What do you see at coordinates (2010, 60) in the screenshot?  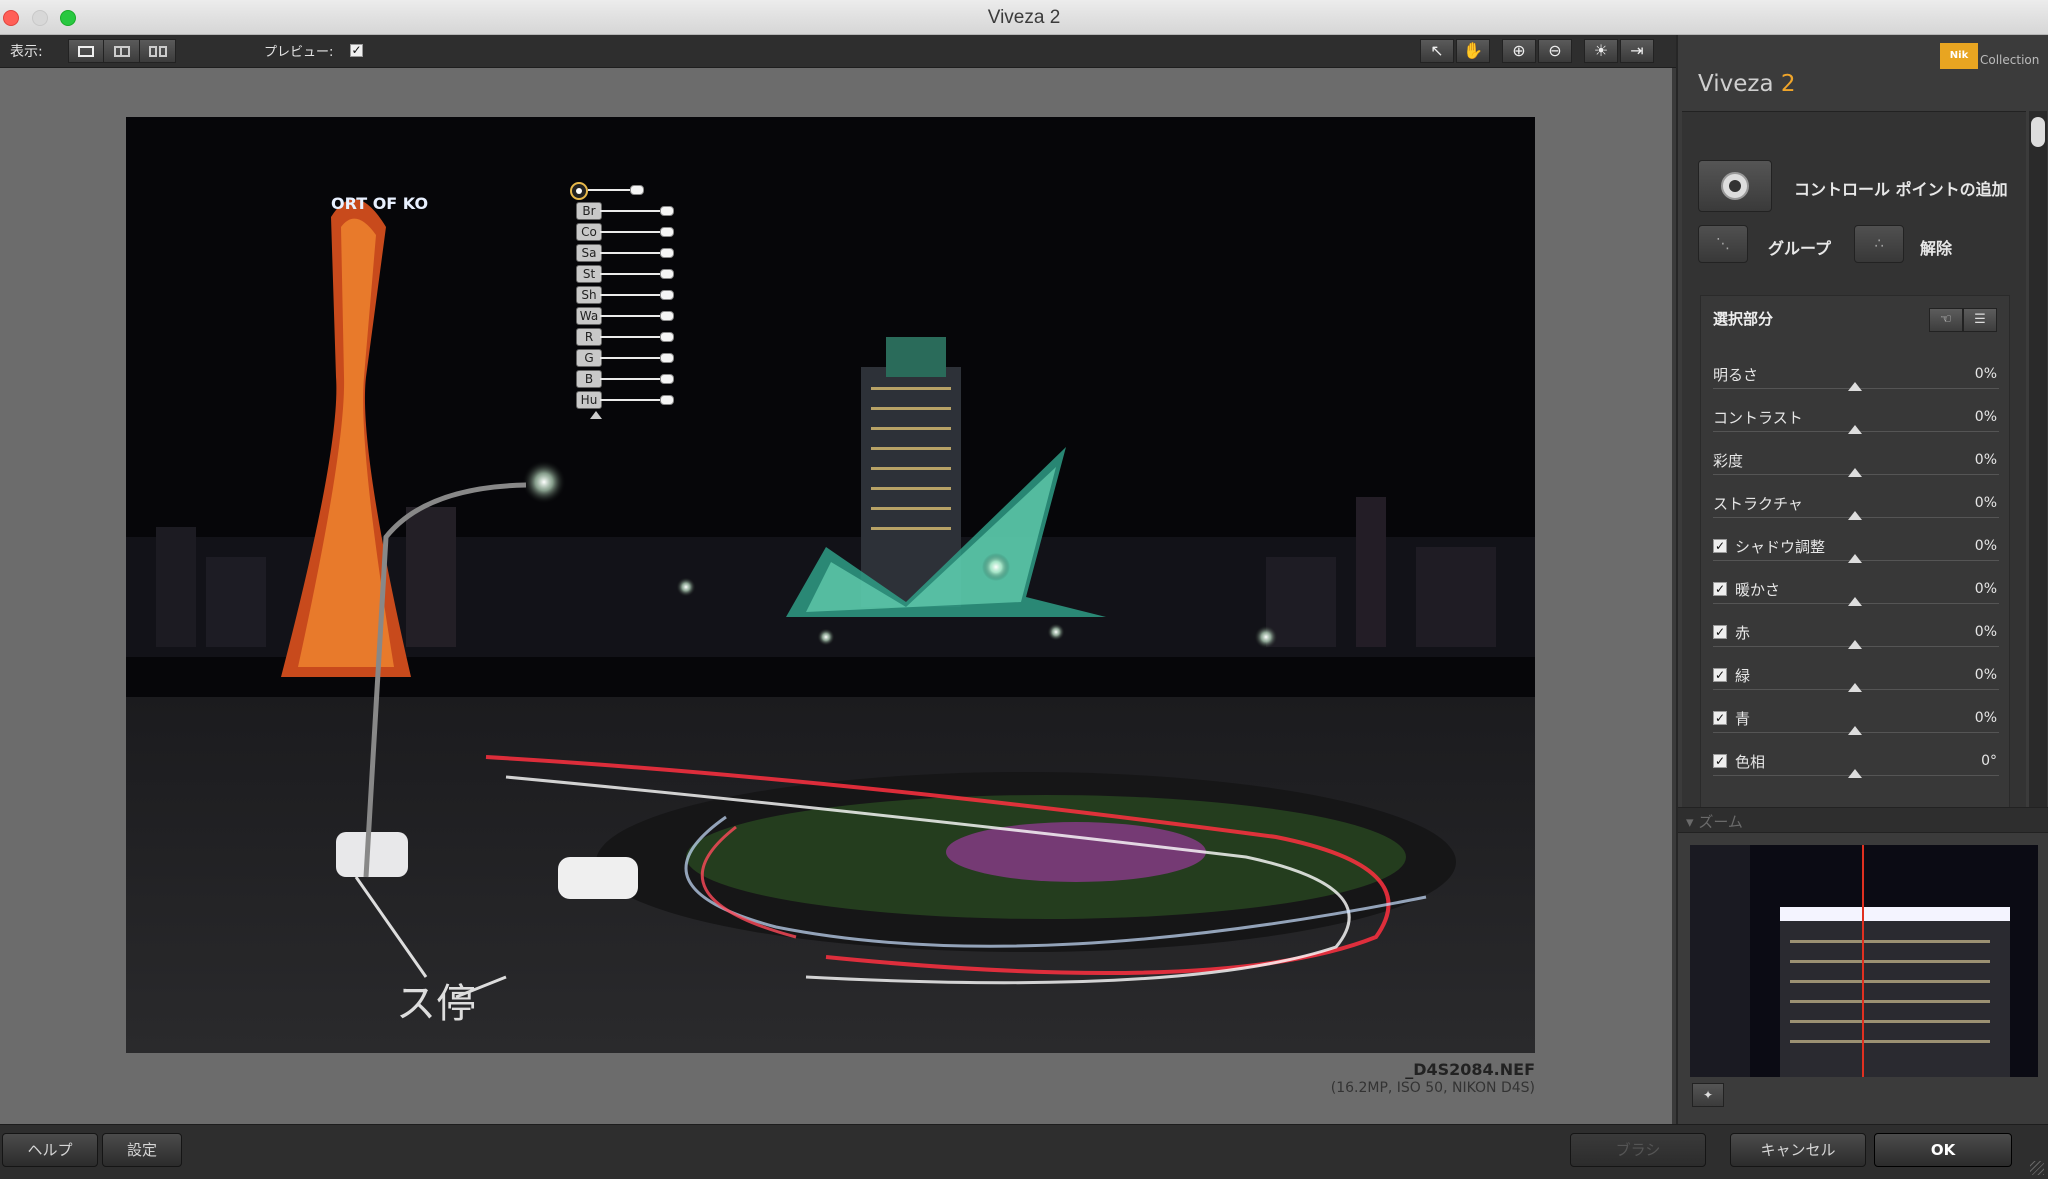 I see `nik-collection-label: Collection` at bounding box center [2010, 60].